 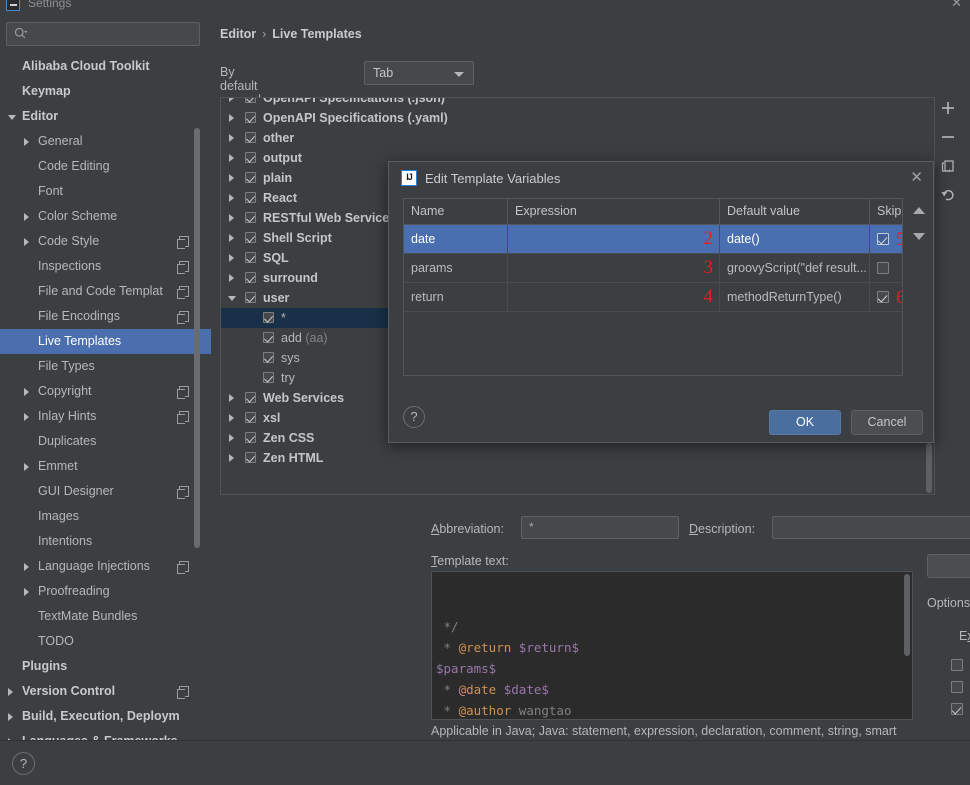 I want to click on sidebar-item-version-control: Version Control, so click(x=105, y=691).